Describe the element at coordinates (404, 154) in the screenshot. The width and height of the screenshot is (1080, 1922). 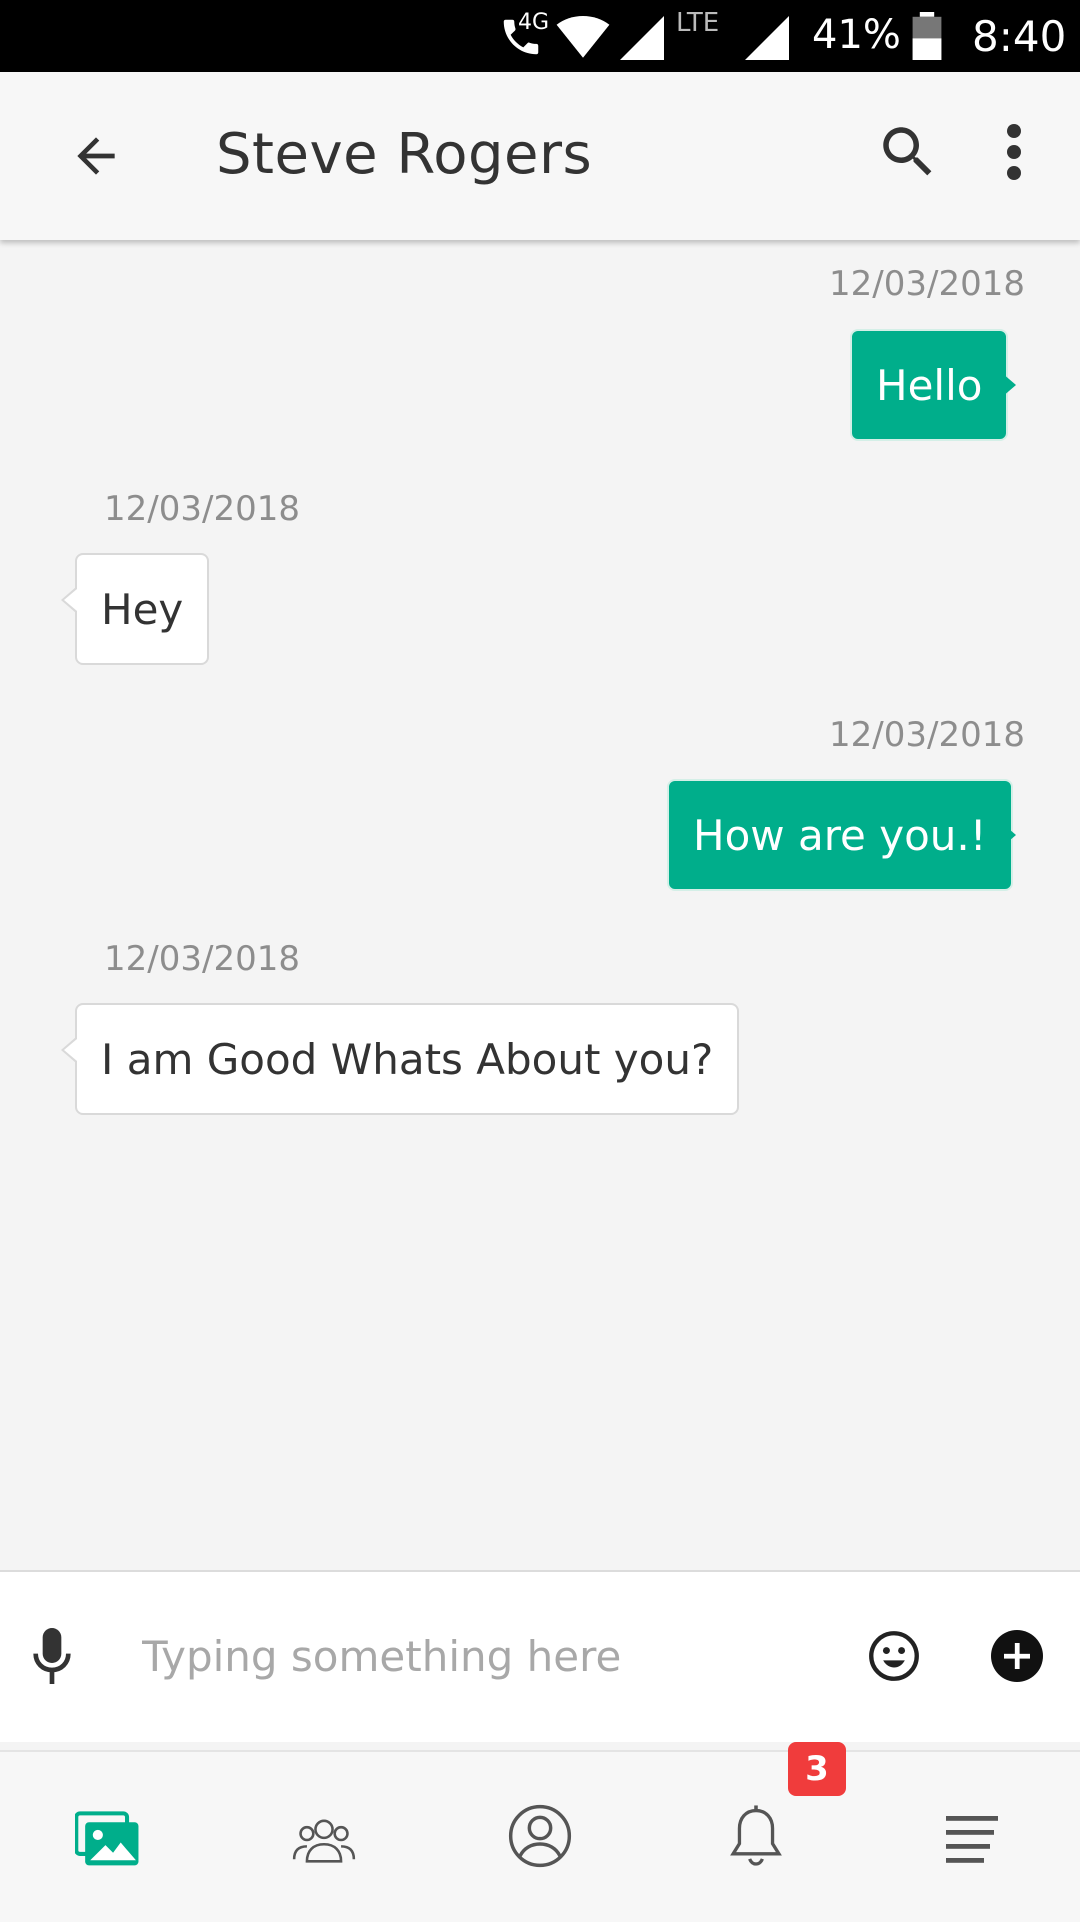
I see `conversation-title: Steve Rogers` at that location.